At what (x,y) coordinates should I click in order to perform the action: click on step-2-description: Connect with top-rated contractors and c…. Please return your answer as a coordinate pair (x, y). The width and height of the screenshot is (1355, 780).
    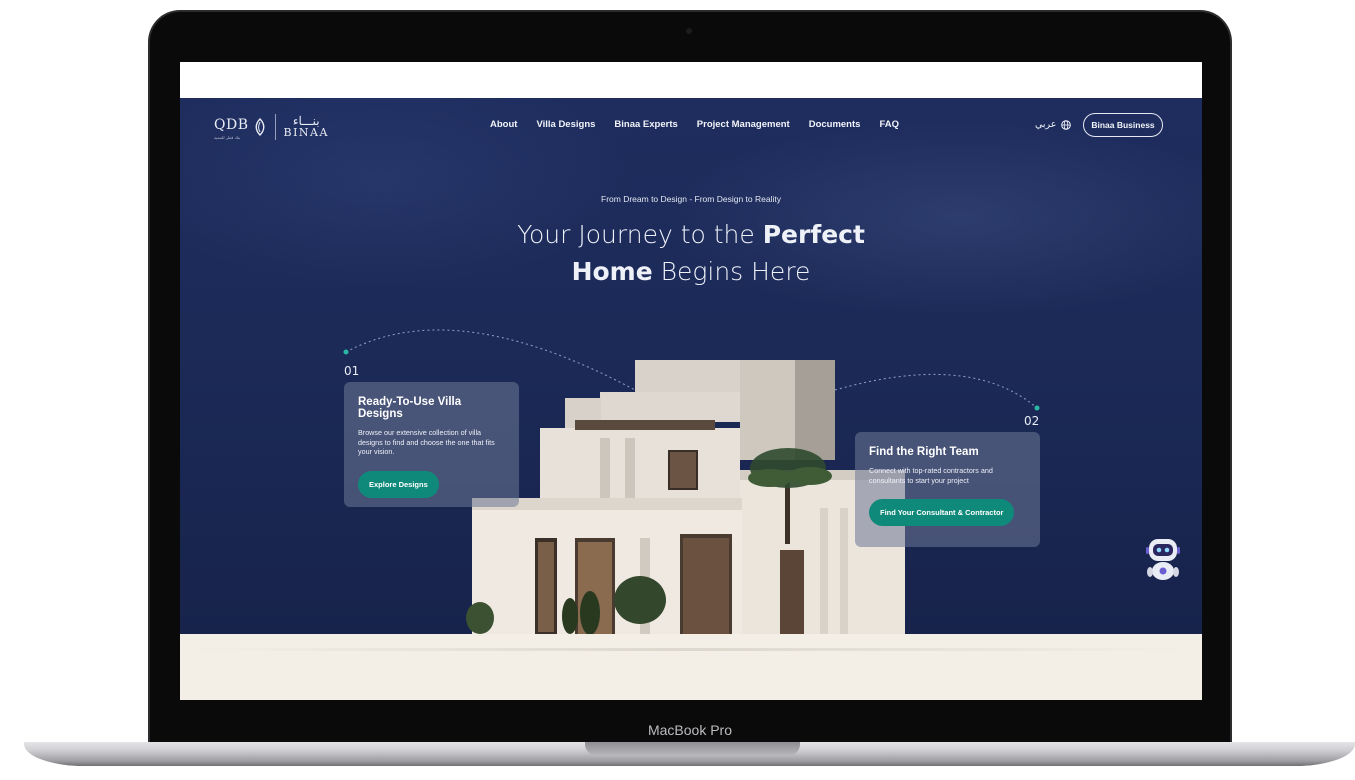
    Looking at the image, I should click on (931, 475).